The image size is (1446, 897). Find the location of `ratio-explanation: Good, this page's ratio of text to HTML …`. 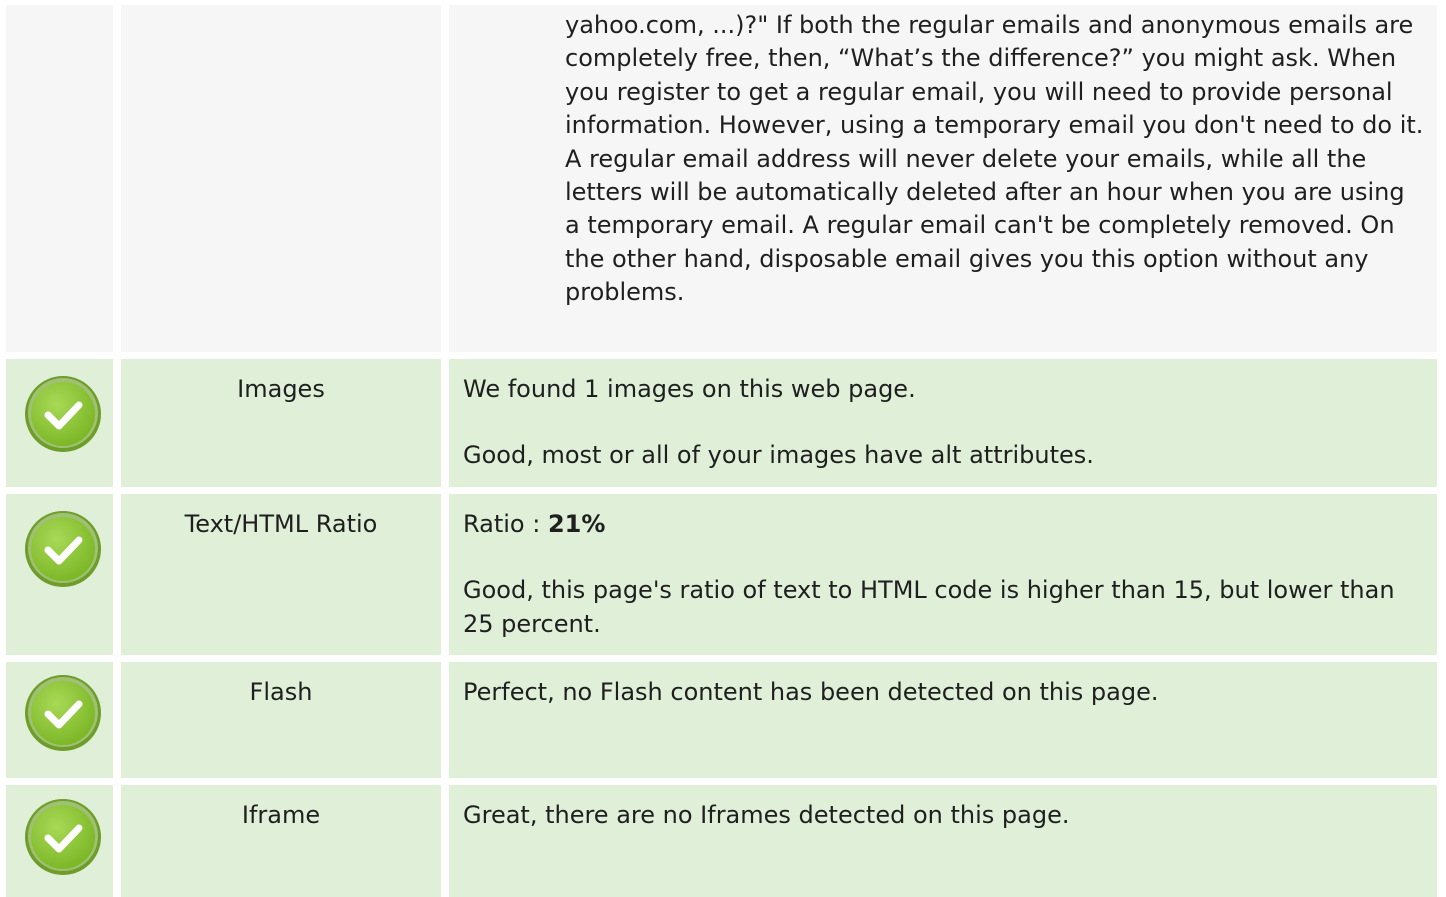

ratio-explanation: Good, this page's ratio of text to HTML … is located at coordinates (929, 607).